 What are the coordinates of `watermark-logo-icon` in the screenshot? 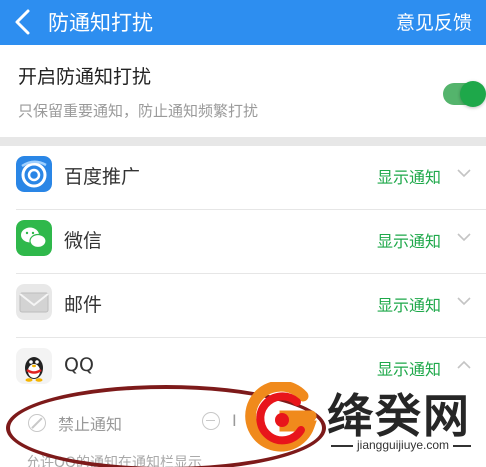 It's located at (281, 417).